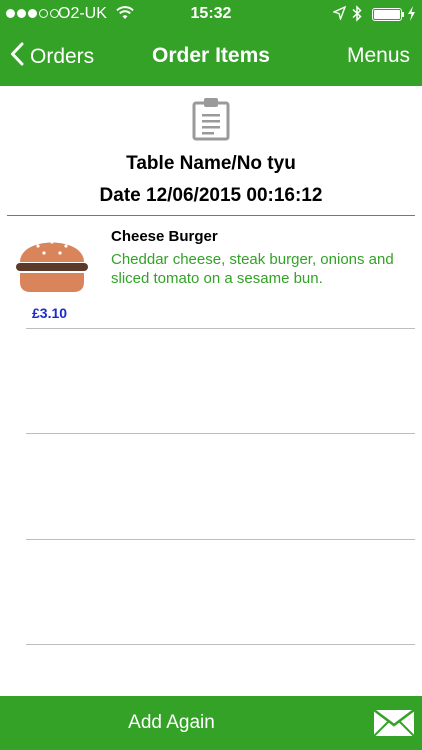 The height and width of the screenshot is (750, 422). Describe the element at coordinates (211, 195) in the screenshot. I see `order-date: Date 12/06/2015 00:16:12` at that location.